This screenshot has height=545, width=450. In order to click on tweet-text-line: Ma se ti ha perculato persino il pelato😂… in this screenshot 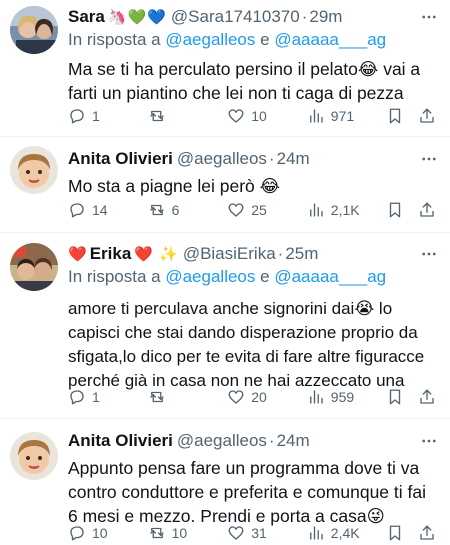, I will do `click(244, 69)`.